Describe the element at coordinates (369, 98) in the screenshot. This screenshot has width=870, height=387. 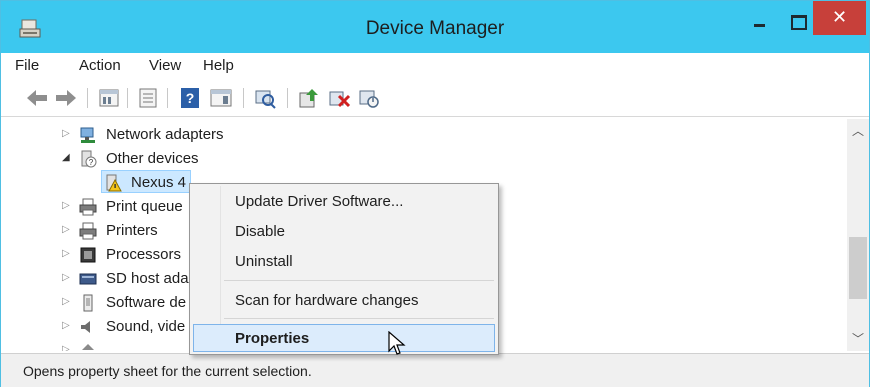
I see `enable-device-icon` at that location.